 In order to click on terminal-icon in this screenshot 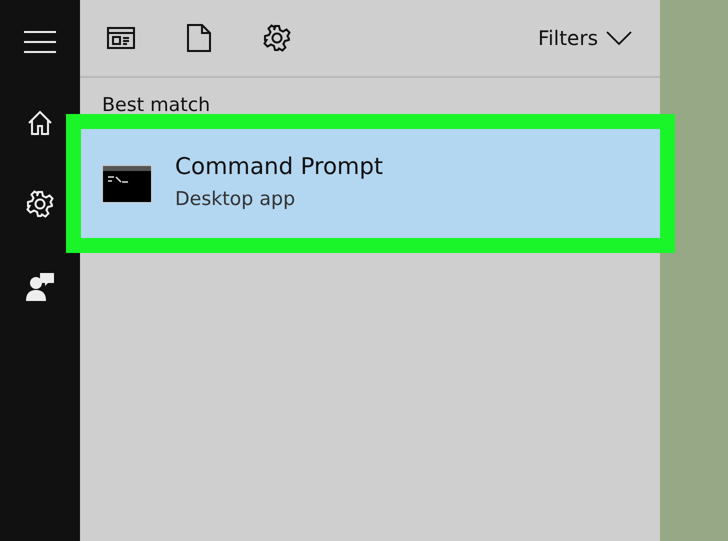, I will do `click(127, 183)`.